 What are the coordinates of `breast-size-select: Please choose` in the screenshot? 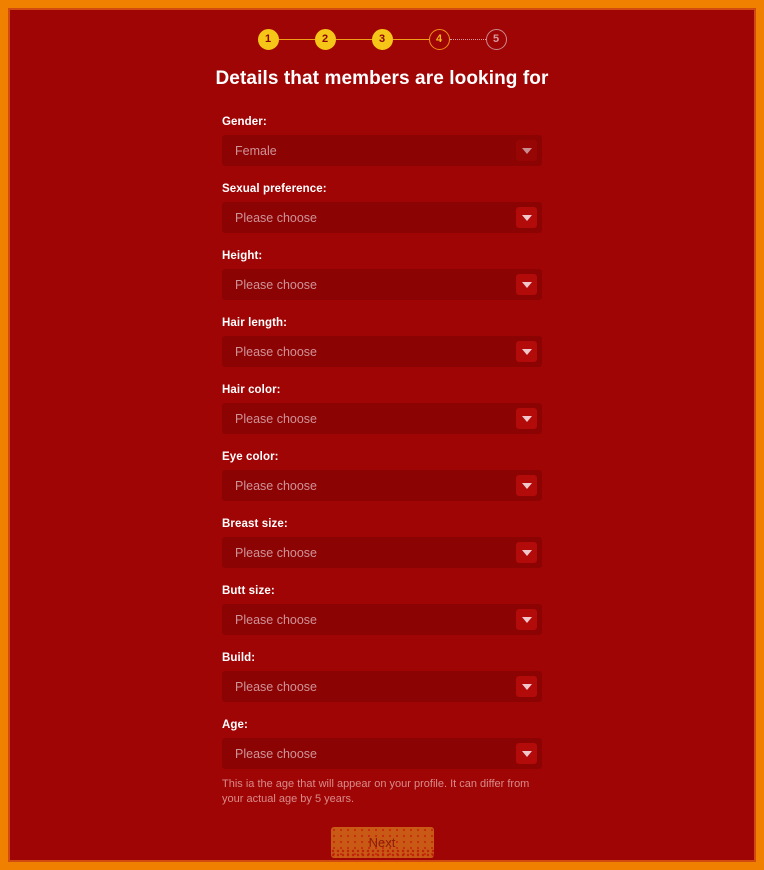 It's located at (382, 552).